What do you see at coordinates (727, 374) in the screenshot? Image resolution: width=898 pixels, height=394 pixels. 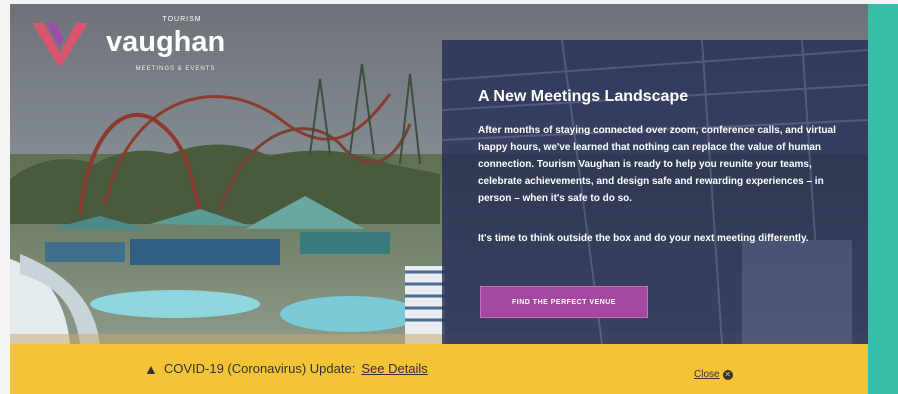 I see `close-circle-icon: ✕` at bounding box center [727, 374].